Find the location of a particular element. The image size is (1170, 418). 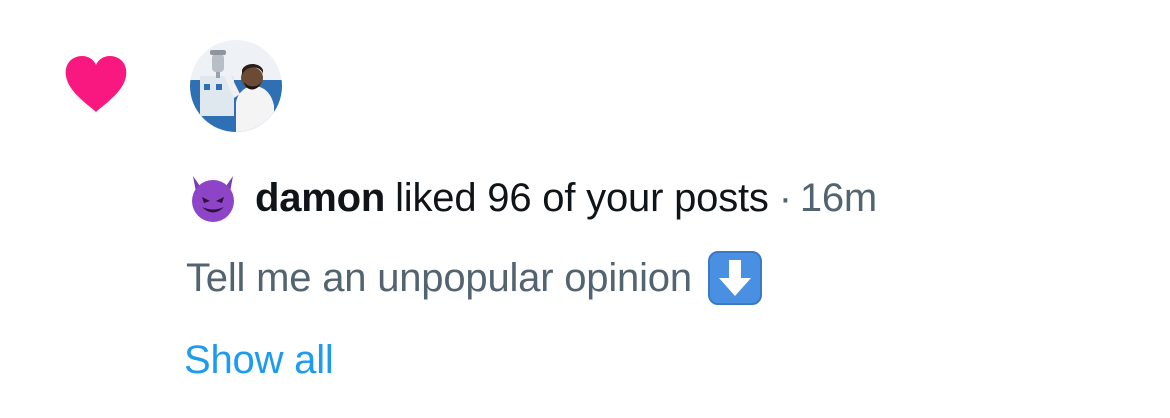

post-preview: Tell me an unpopular opinion is located at coordinates (474, 278).